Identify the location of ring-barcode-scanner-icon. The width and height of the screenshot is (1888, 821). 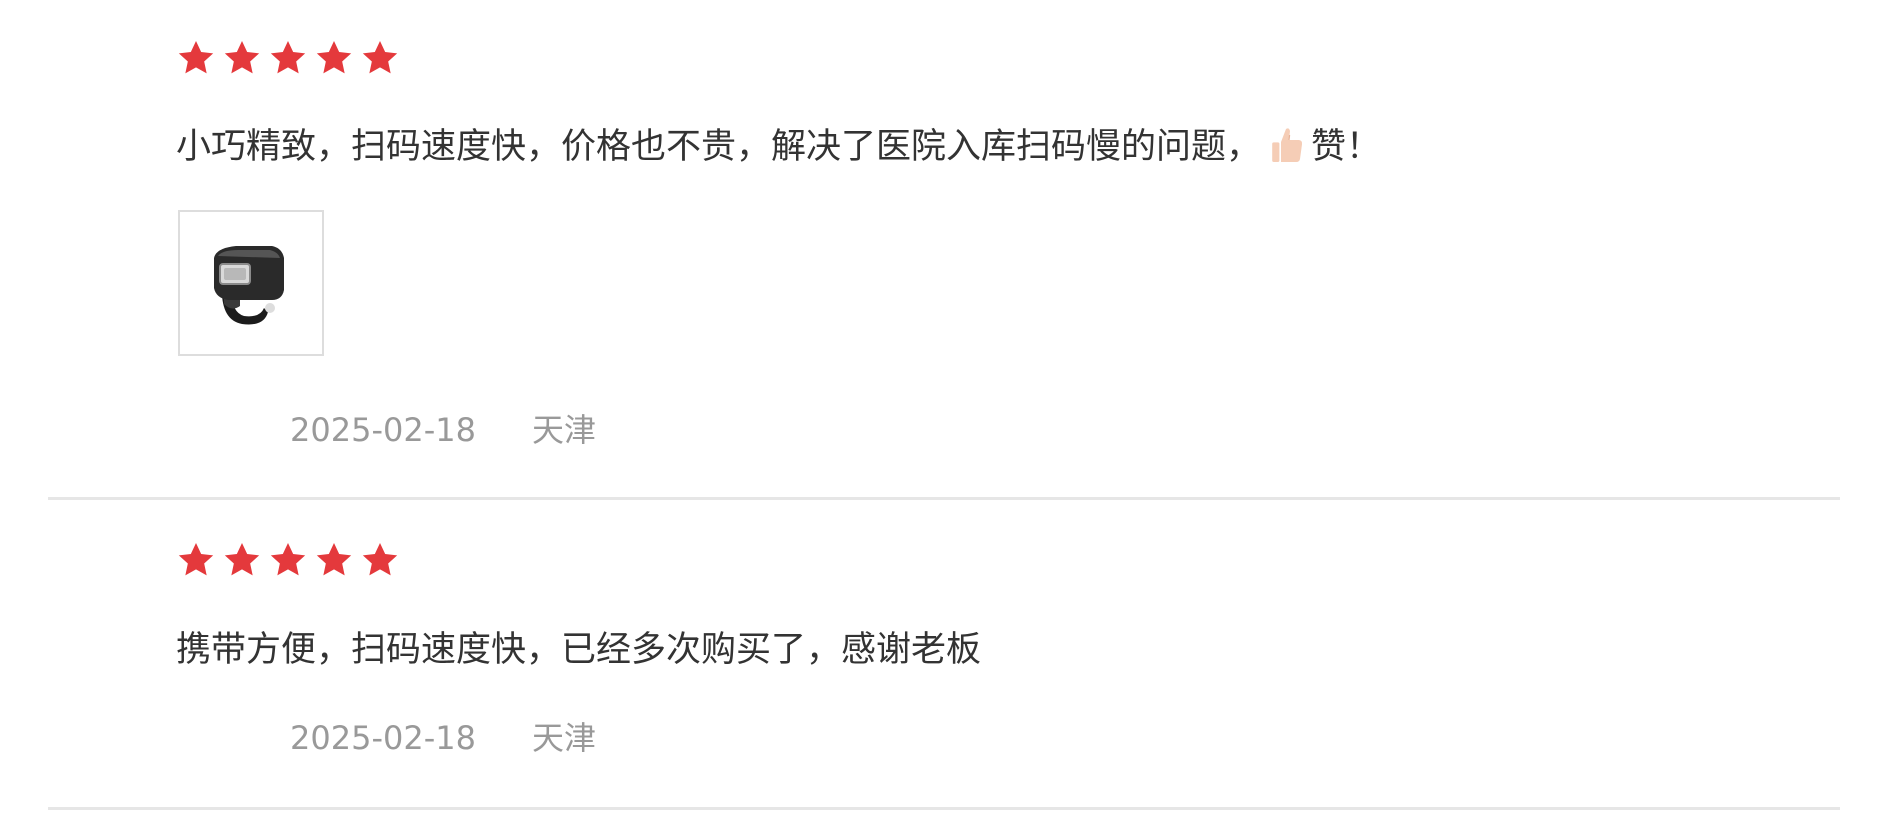
(249, 285).